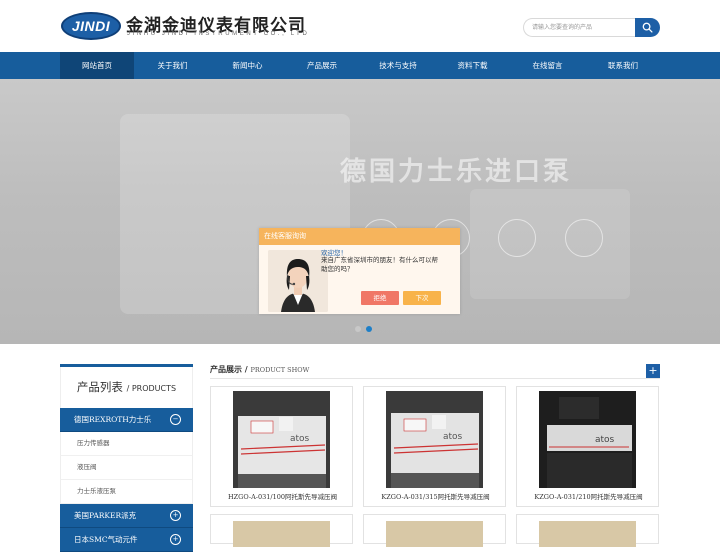  Describe the element at coordinates (380, 298) in the screenshot. I see `chat-decline-button: 拒绝` at that location.